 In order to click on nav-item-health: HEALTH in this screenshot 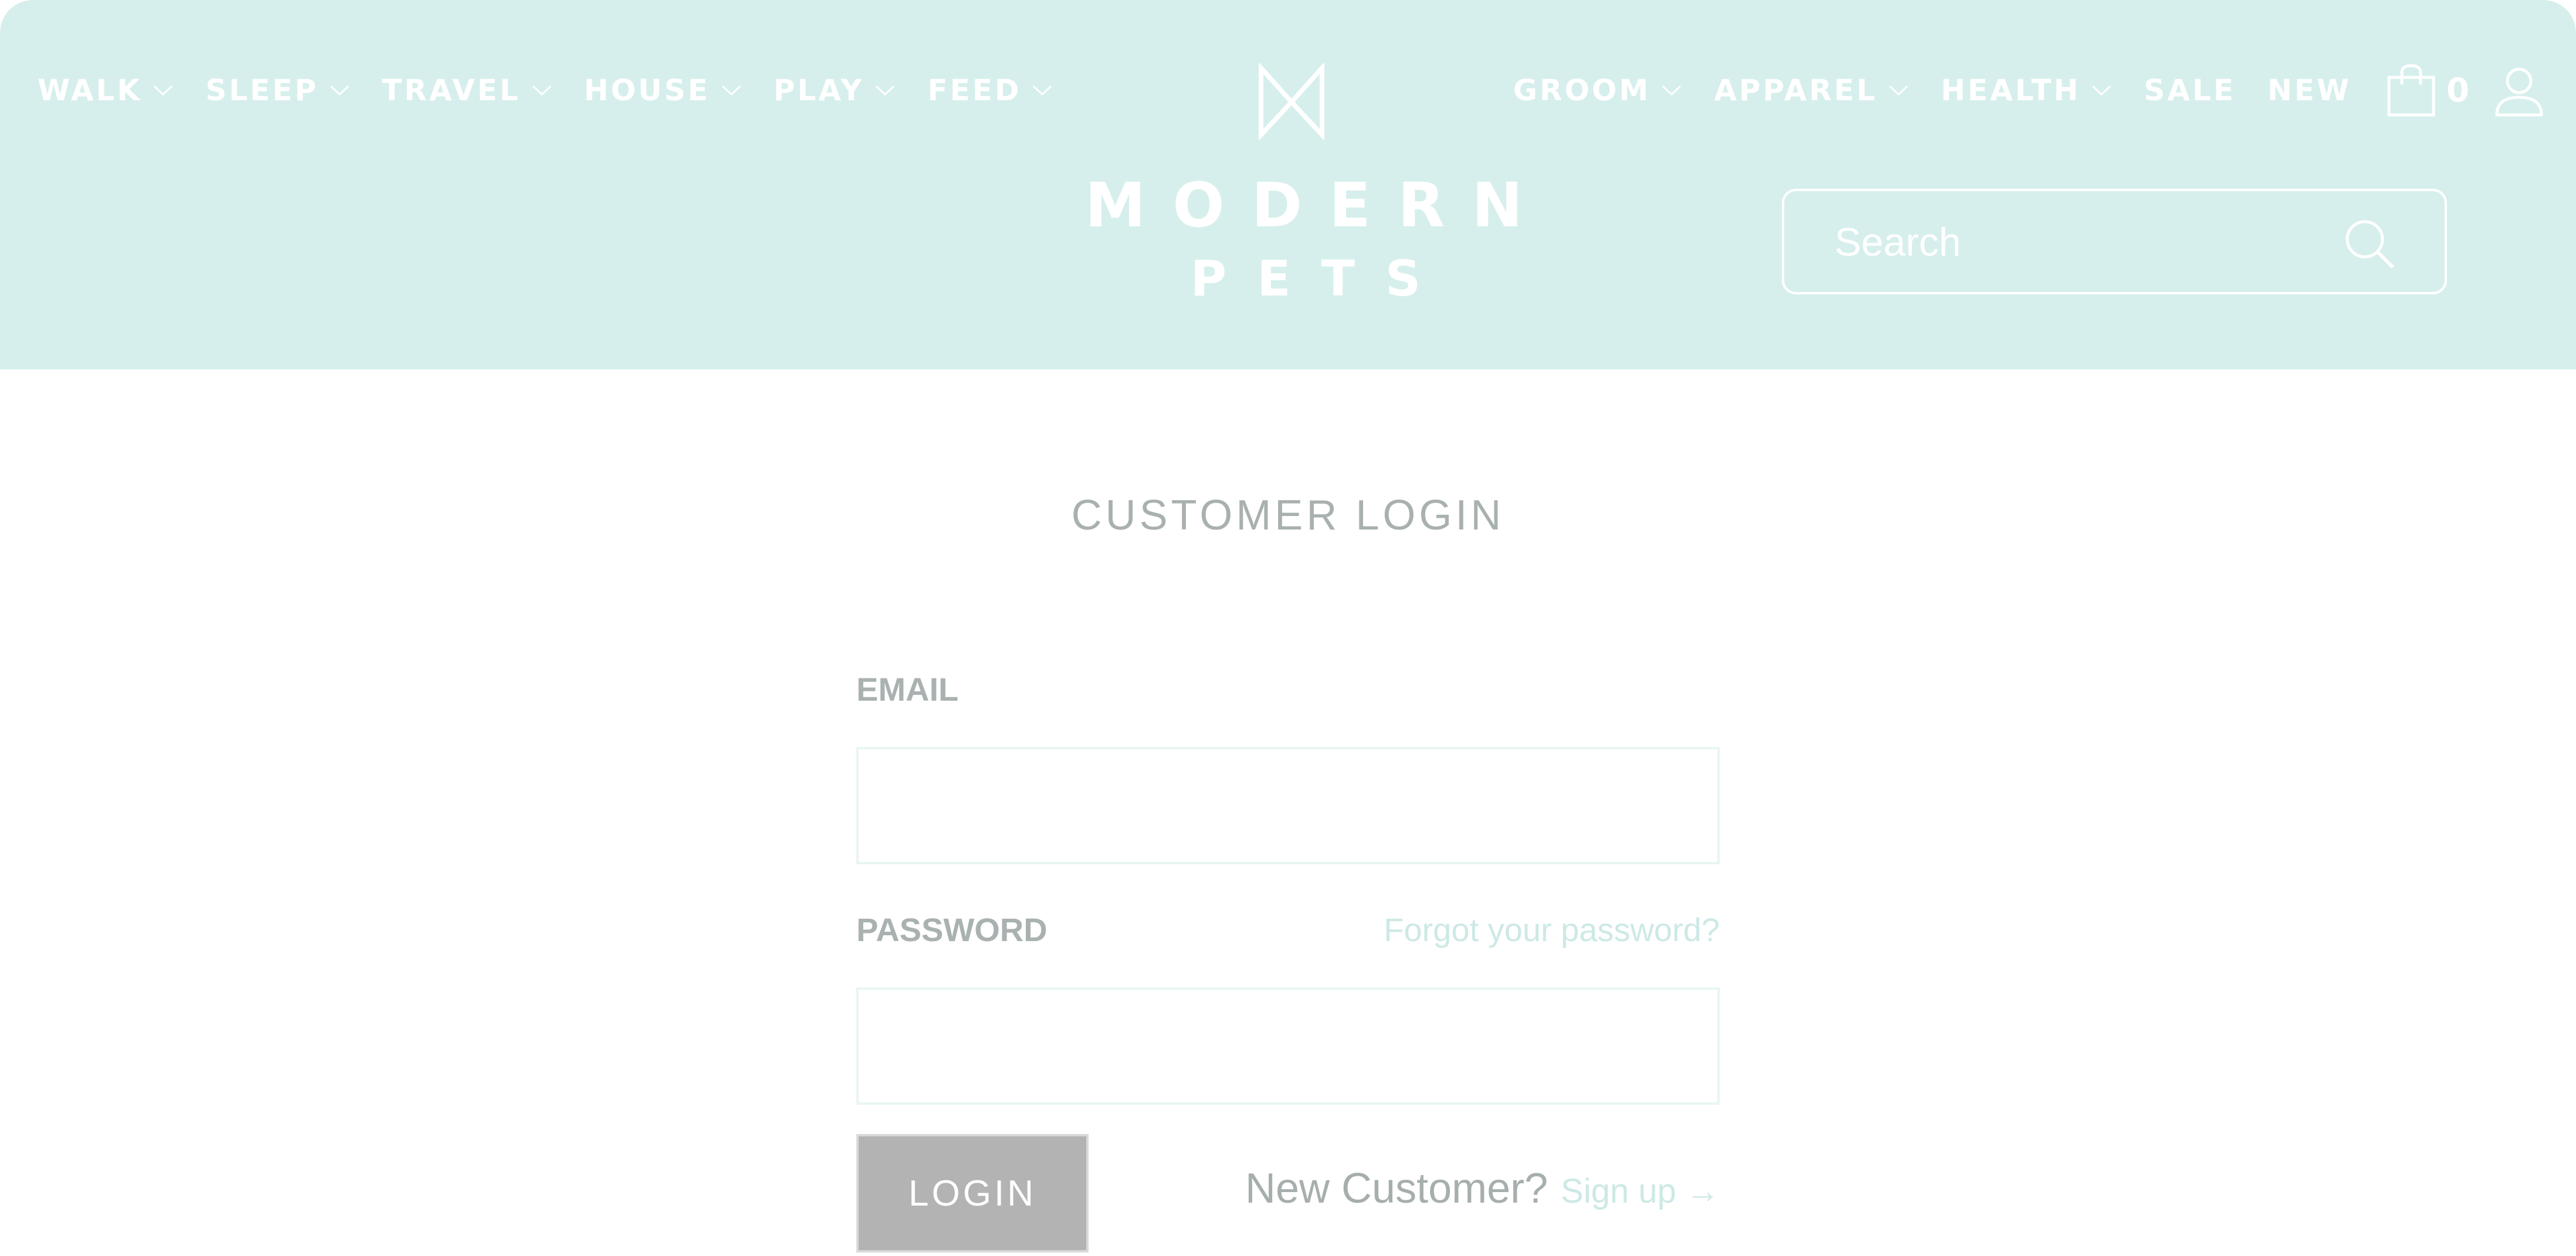, I will do `click(2027, 90)`.